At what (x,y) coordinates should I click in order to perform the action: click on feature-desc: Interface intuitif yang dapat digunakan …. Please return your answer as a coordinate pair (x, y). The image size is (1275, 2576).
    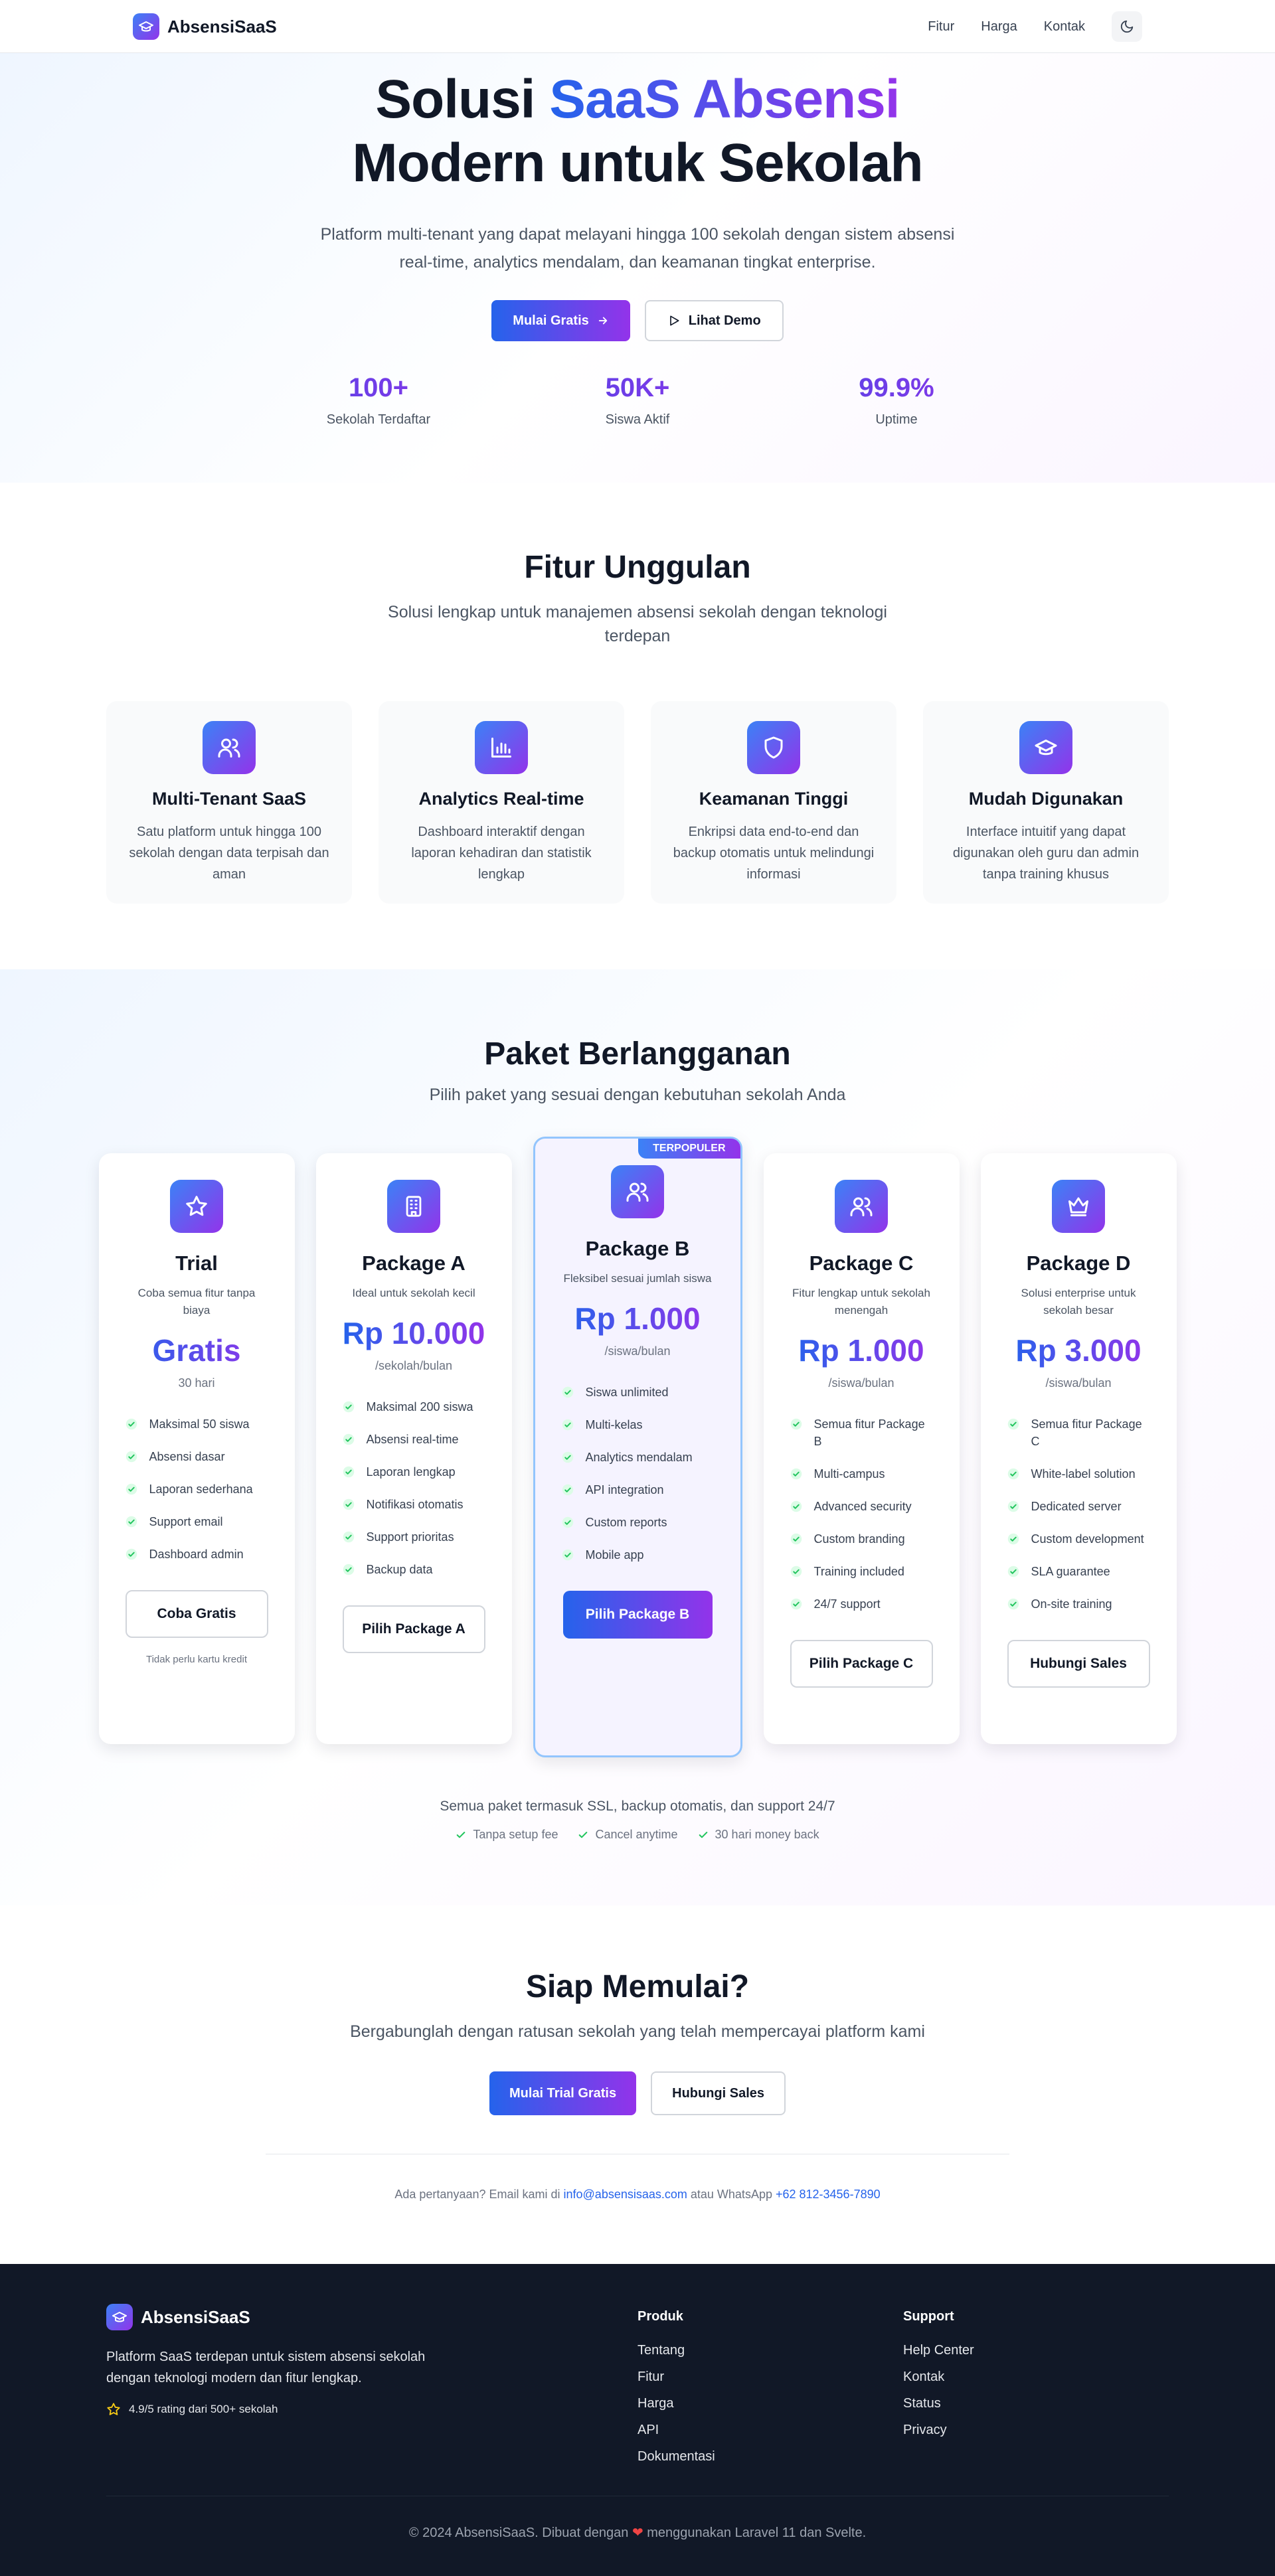
    Looking at the image, I should click on (1046, 853).